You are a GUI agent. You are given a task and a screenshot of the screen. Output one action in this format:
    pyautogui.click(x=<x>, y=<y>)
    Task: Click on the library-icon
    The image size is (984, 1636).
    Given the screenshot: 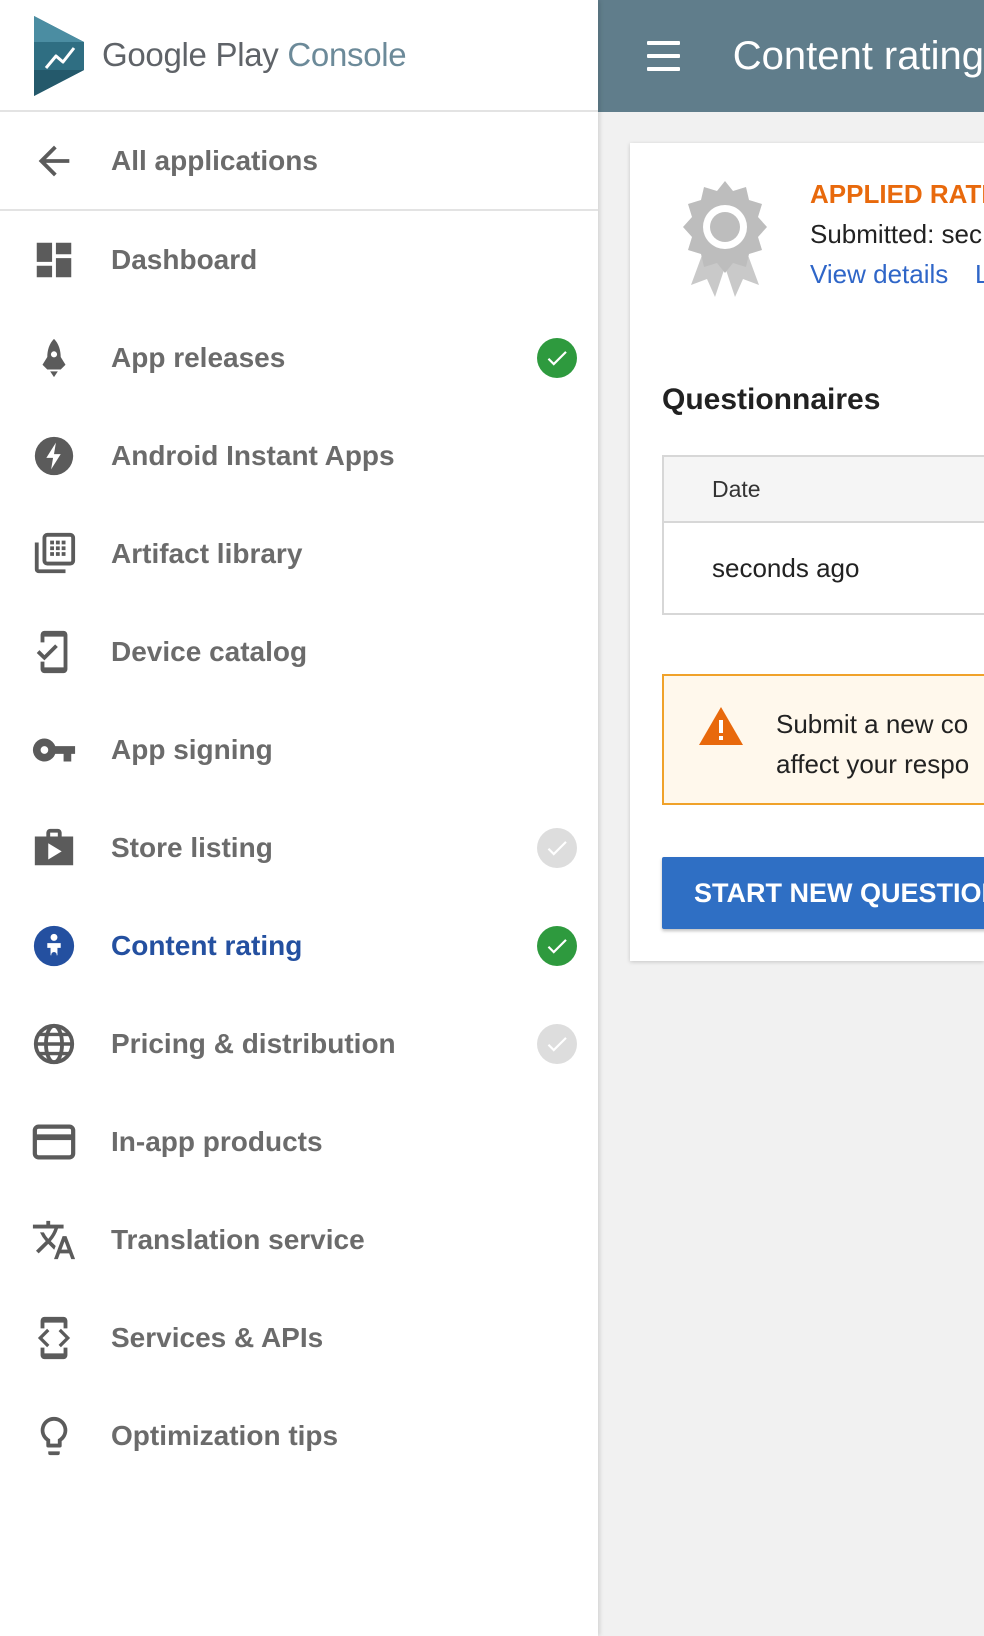 What is the action you would take?
    pyautogui.click(x=54, y=554)
    